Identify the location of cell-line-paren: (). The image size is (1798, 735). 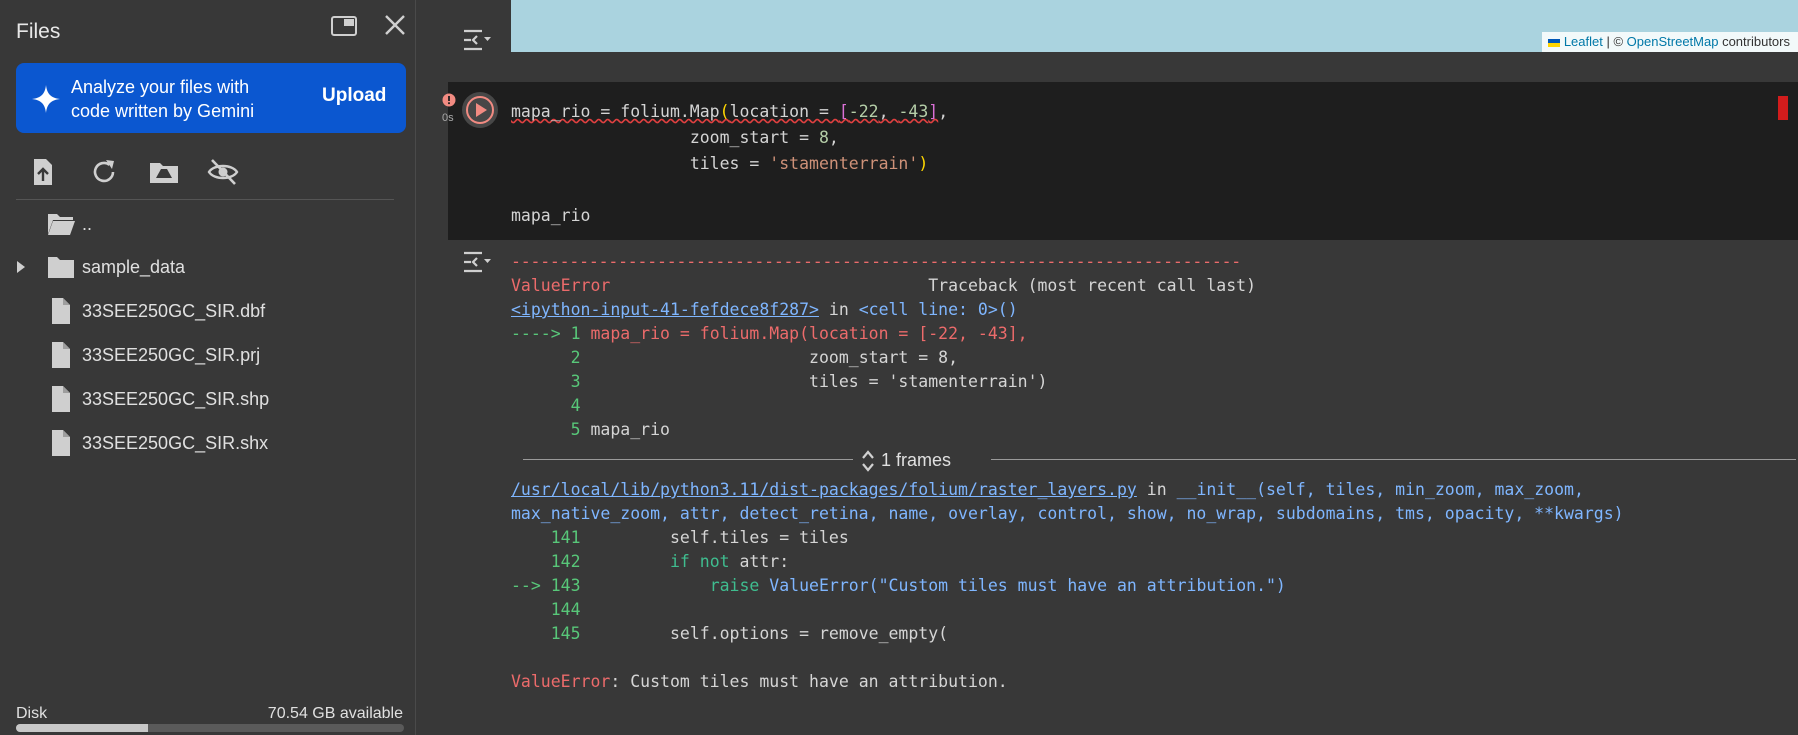
(1007, 309).